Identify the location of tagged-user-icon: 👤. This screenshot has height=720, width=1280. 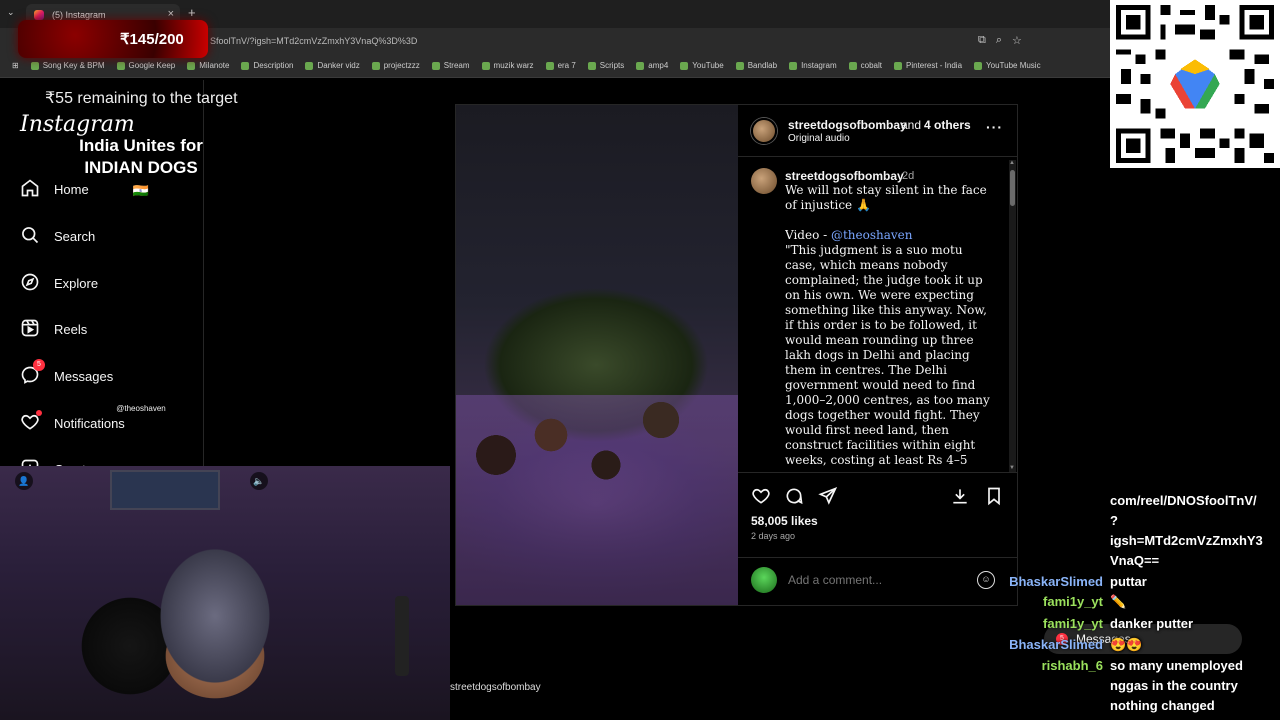
(24, 481).